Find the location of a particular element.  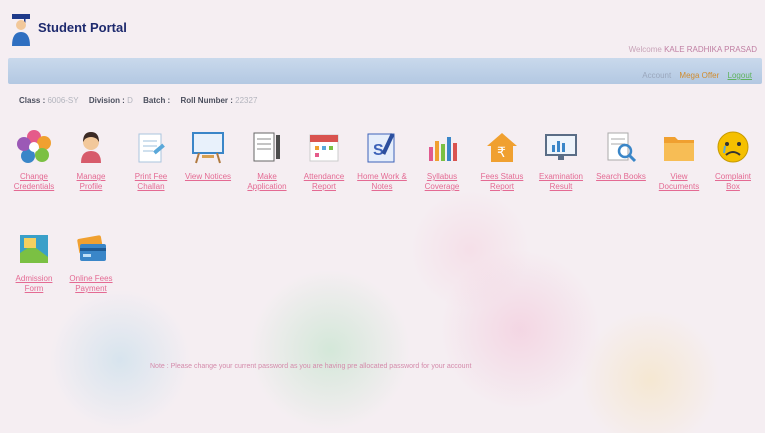

tile-label: Make Application is located at coordinates (267, 182).